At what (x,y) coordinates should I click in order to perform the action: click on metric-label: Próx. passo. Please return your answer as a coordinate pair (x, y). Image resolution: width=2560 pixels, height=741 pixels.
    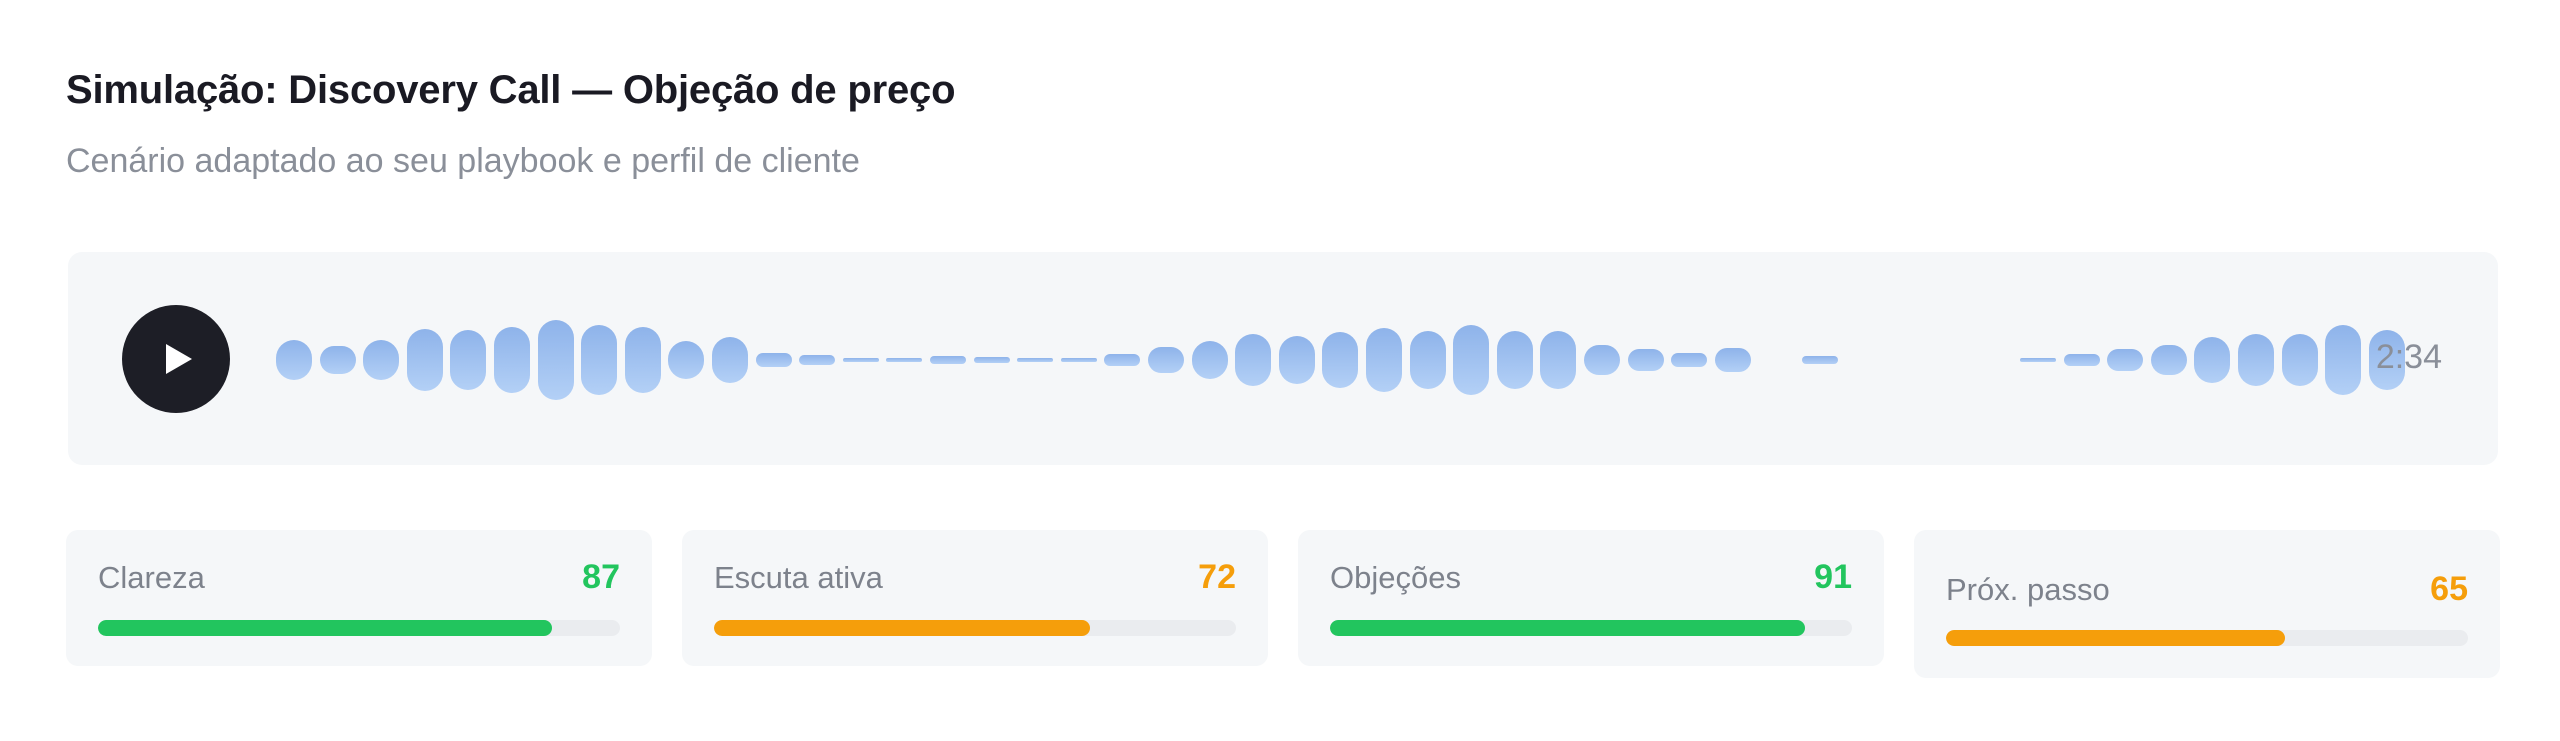
    Looking at the image, I should click on (2028, 589).